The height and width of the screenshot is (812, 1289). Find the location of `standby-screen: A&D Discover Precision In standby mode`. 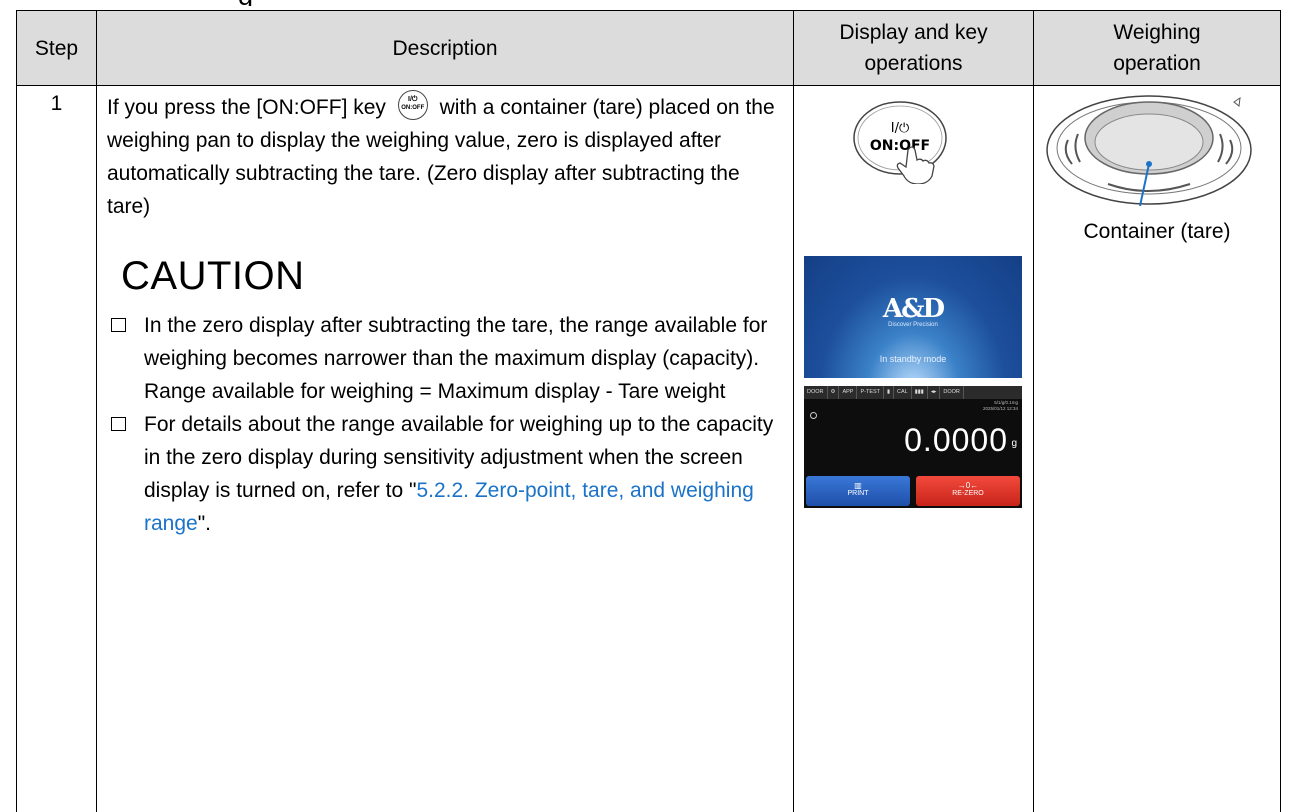

standby-screen: A&D Discover Precision In standby mode is located at coordinates (913, 317).